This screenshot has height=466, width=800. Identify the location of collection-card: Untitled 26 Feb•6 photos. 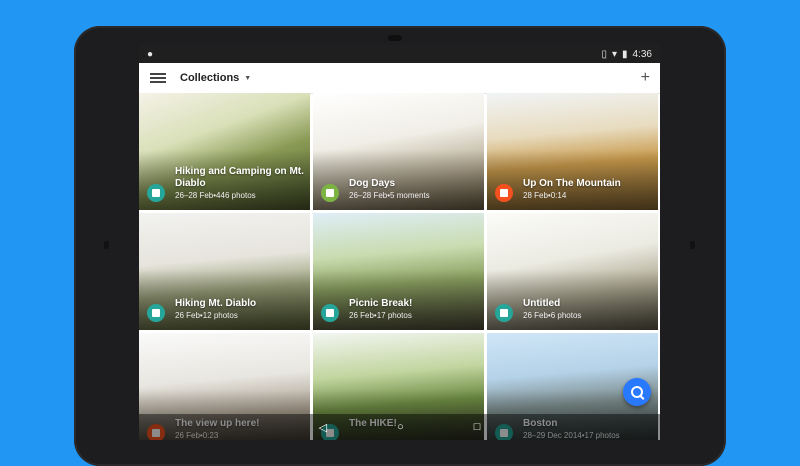
(572, 271).